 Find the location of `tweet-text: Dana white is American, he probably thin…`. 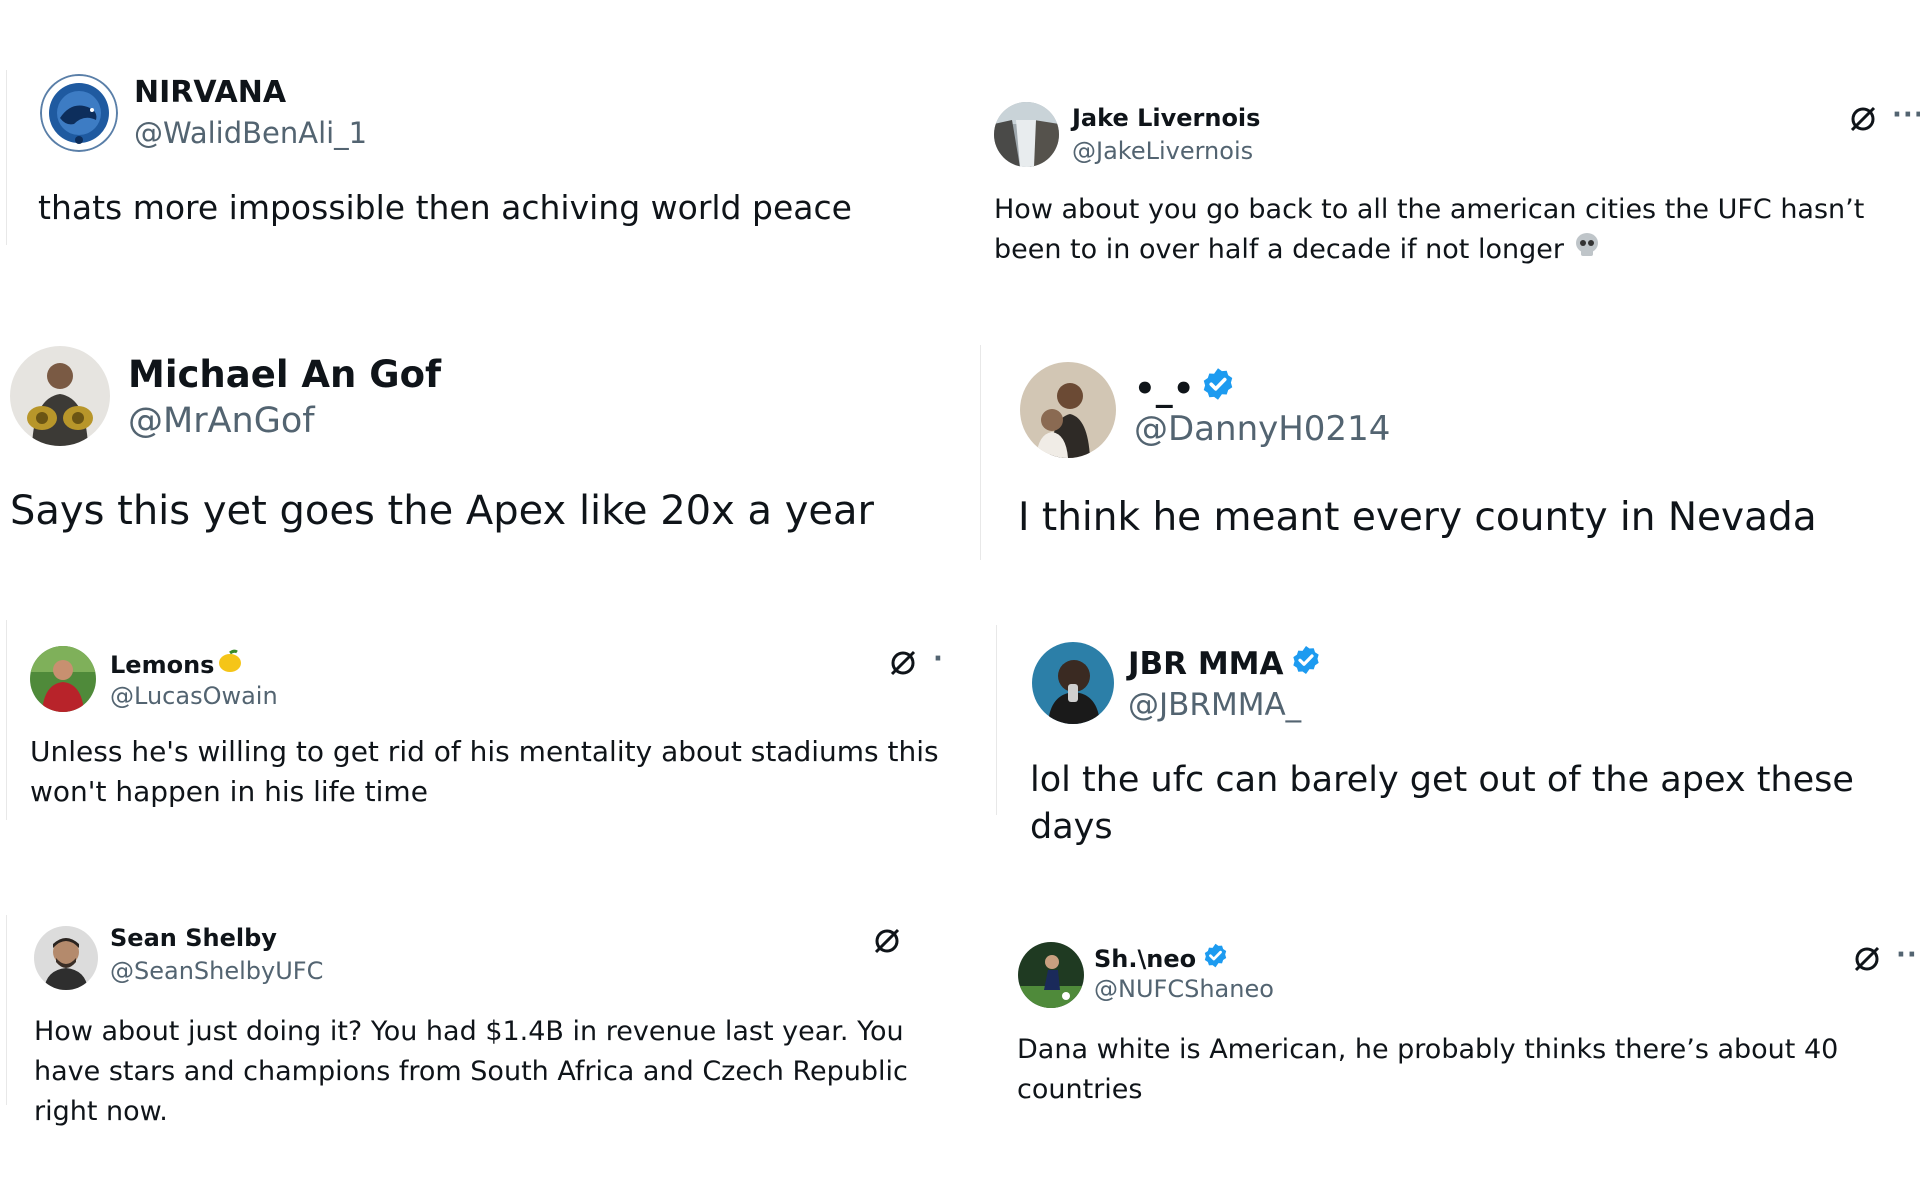

tweet-text: Dana white is American, he probably thin… is located at coordinates (1428, 1069).